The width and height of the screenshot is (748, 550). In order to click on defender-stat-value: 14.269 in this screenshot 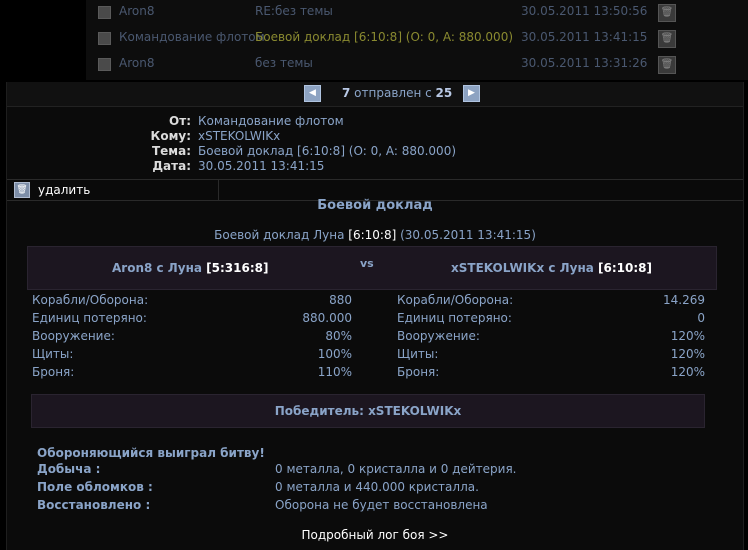, I will do `click(684, 300)`.